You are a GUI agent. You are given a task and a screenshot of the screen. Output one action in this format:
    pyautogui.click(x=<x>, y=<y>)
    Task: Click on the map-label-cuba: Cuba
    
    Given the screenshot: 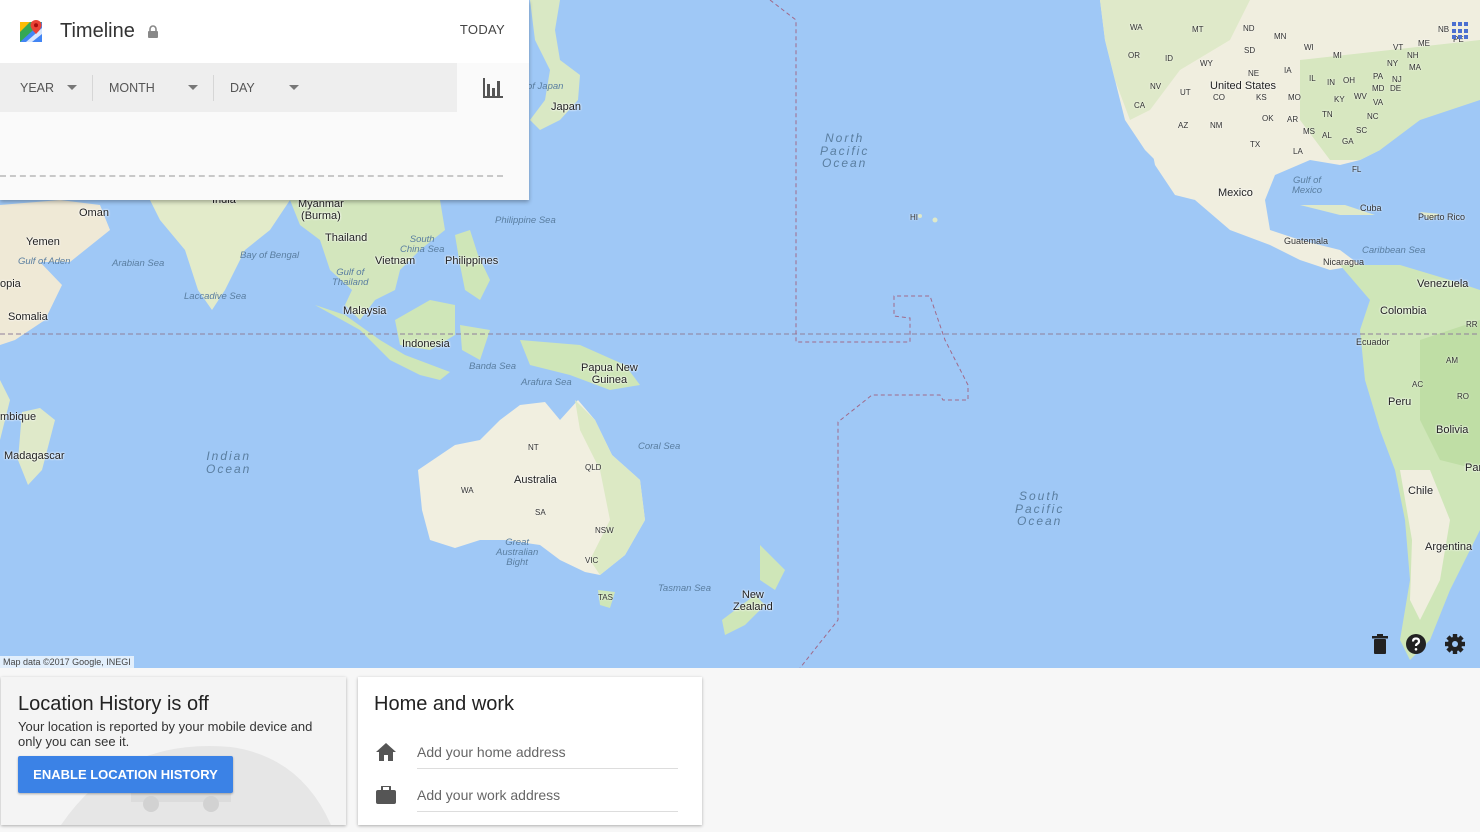 What is the action you would take?
    pyautogui.click(x=1371, y=208)
    